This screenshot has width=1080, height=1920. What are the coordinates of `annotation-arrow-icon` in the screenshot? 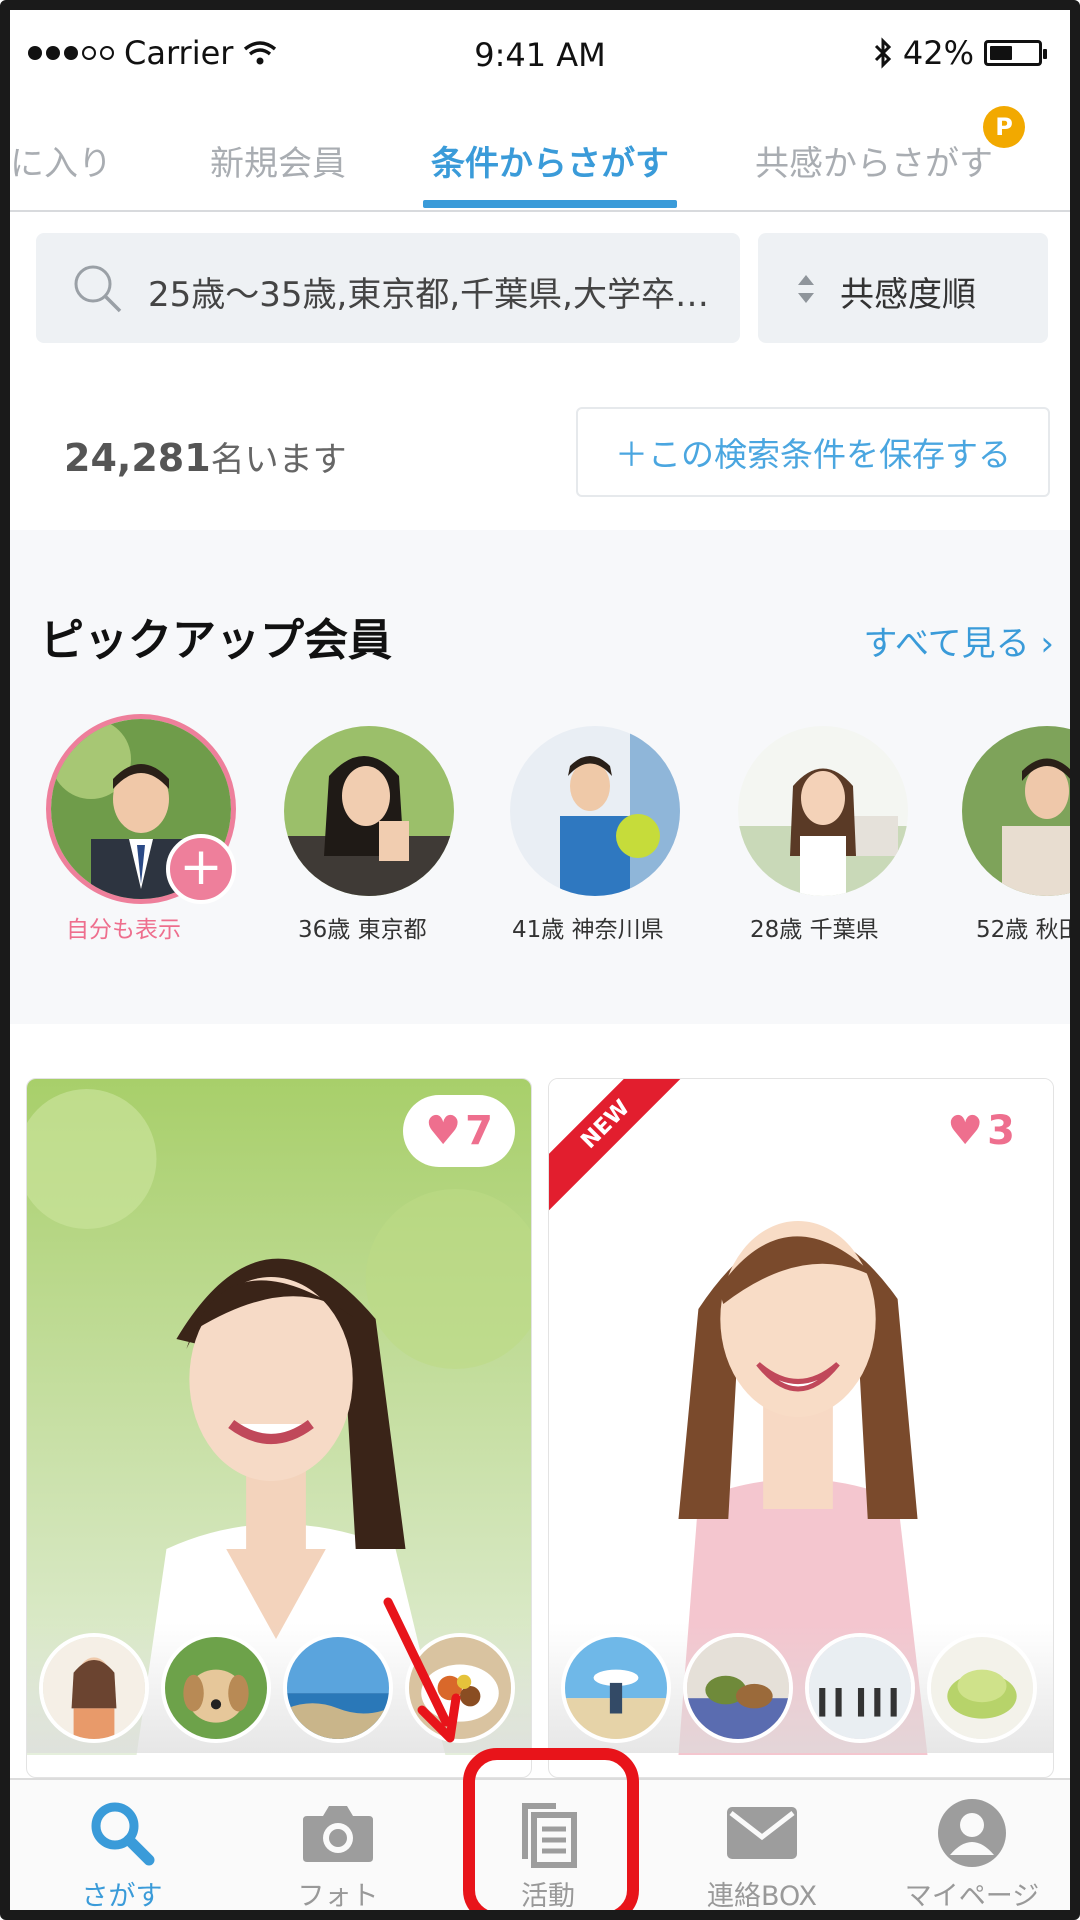 It's located at (422, 1670).